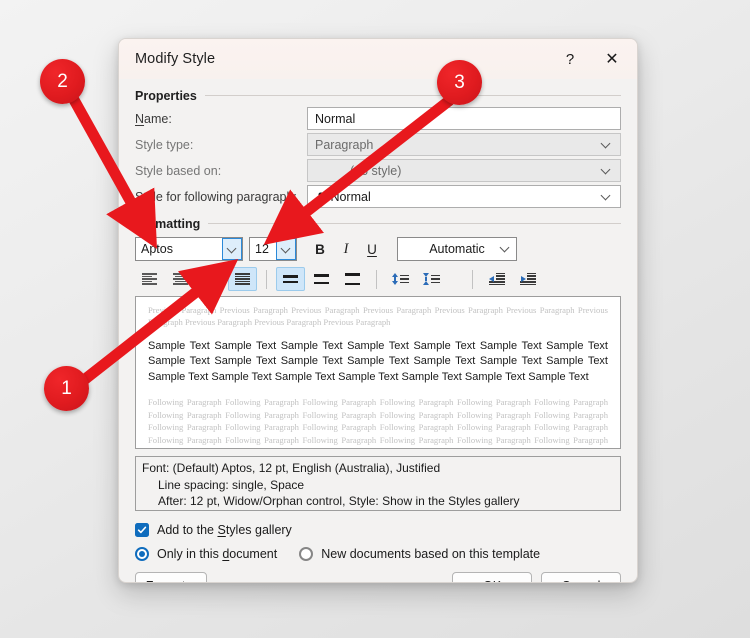 This screenshot has width=750, height=638. What do you see at coordinates (232, 249) in the screenshot?
I see `font-name-chevron-down-icon` at bounding box center [232, 249].